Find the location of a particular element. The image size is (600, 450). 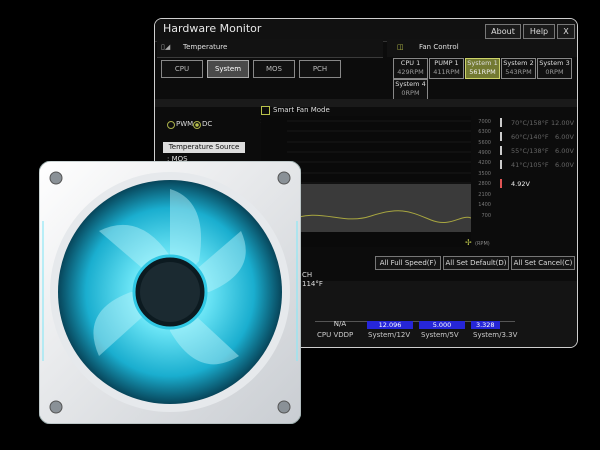

about-button: About is located at coordinates (503, 31).